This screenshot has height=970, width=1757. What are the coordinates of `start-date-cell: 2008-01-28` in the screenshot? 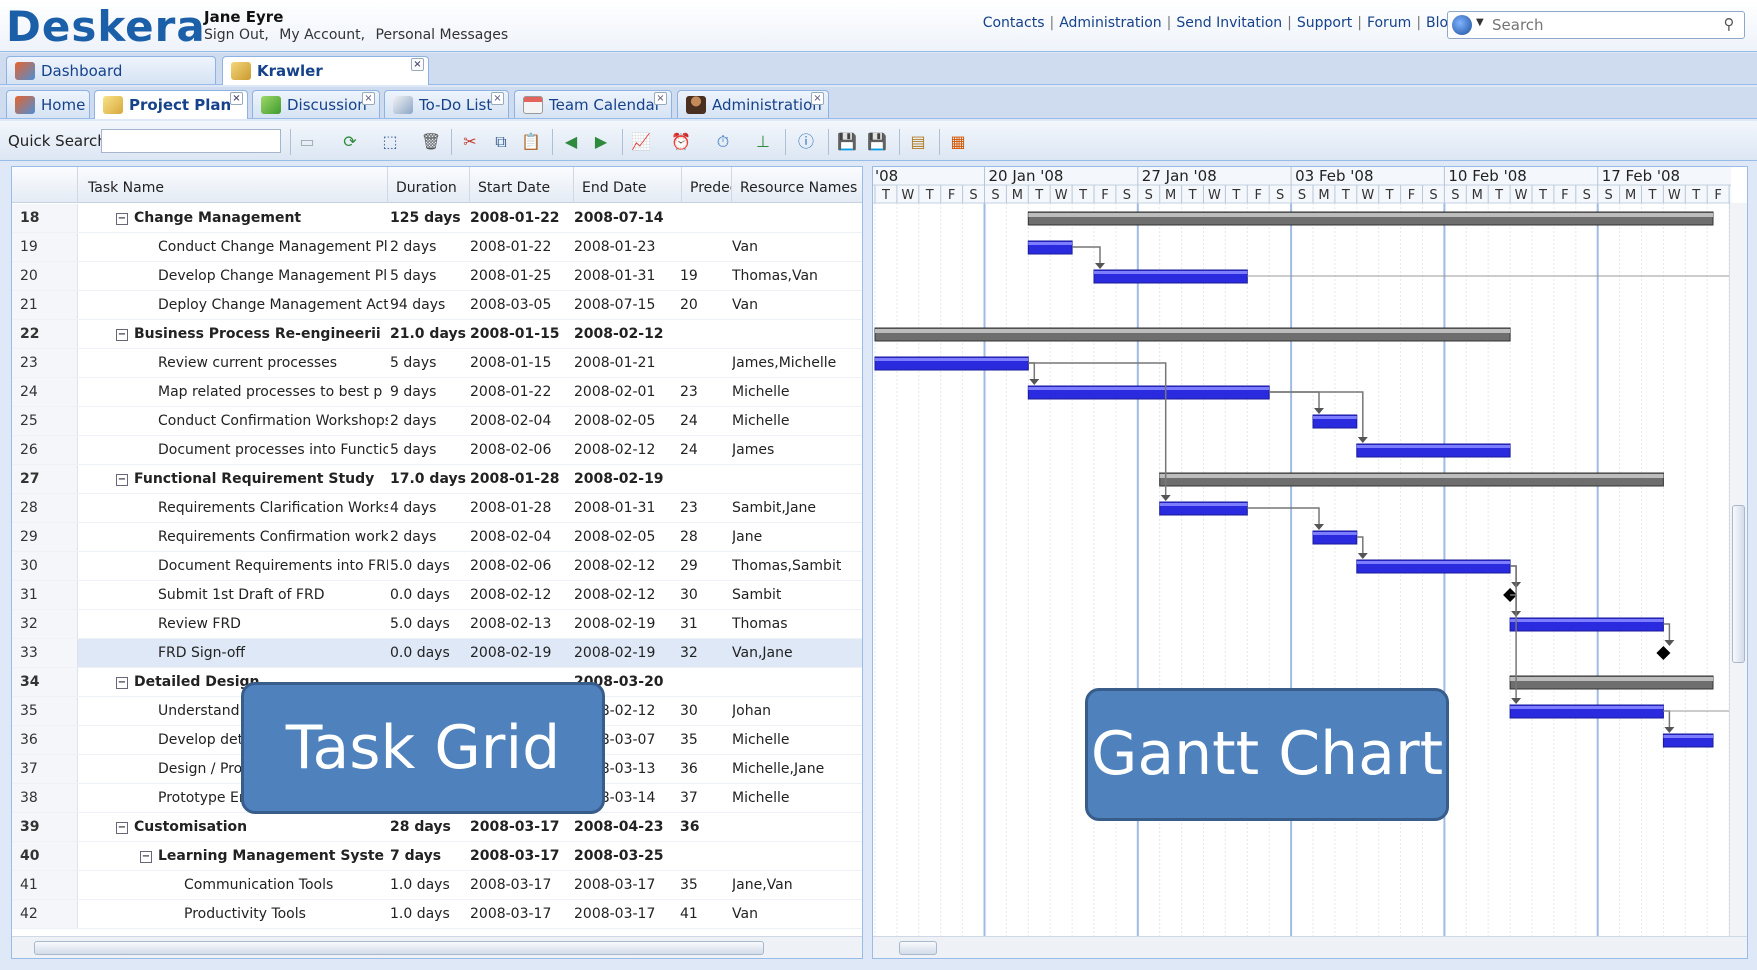 It's located at (515, 479).